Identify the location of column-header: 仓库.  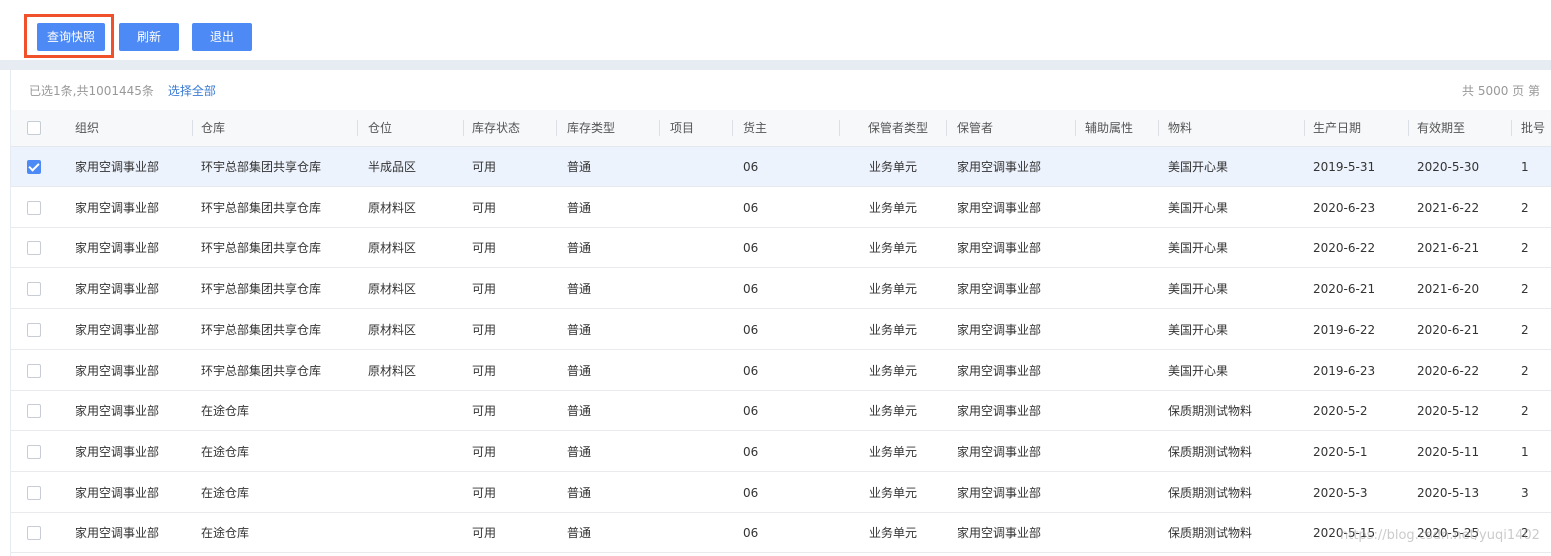
(213, 128).